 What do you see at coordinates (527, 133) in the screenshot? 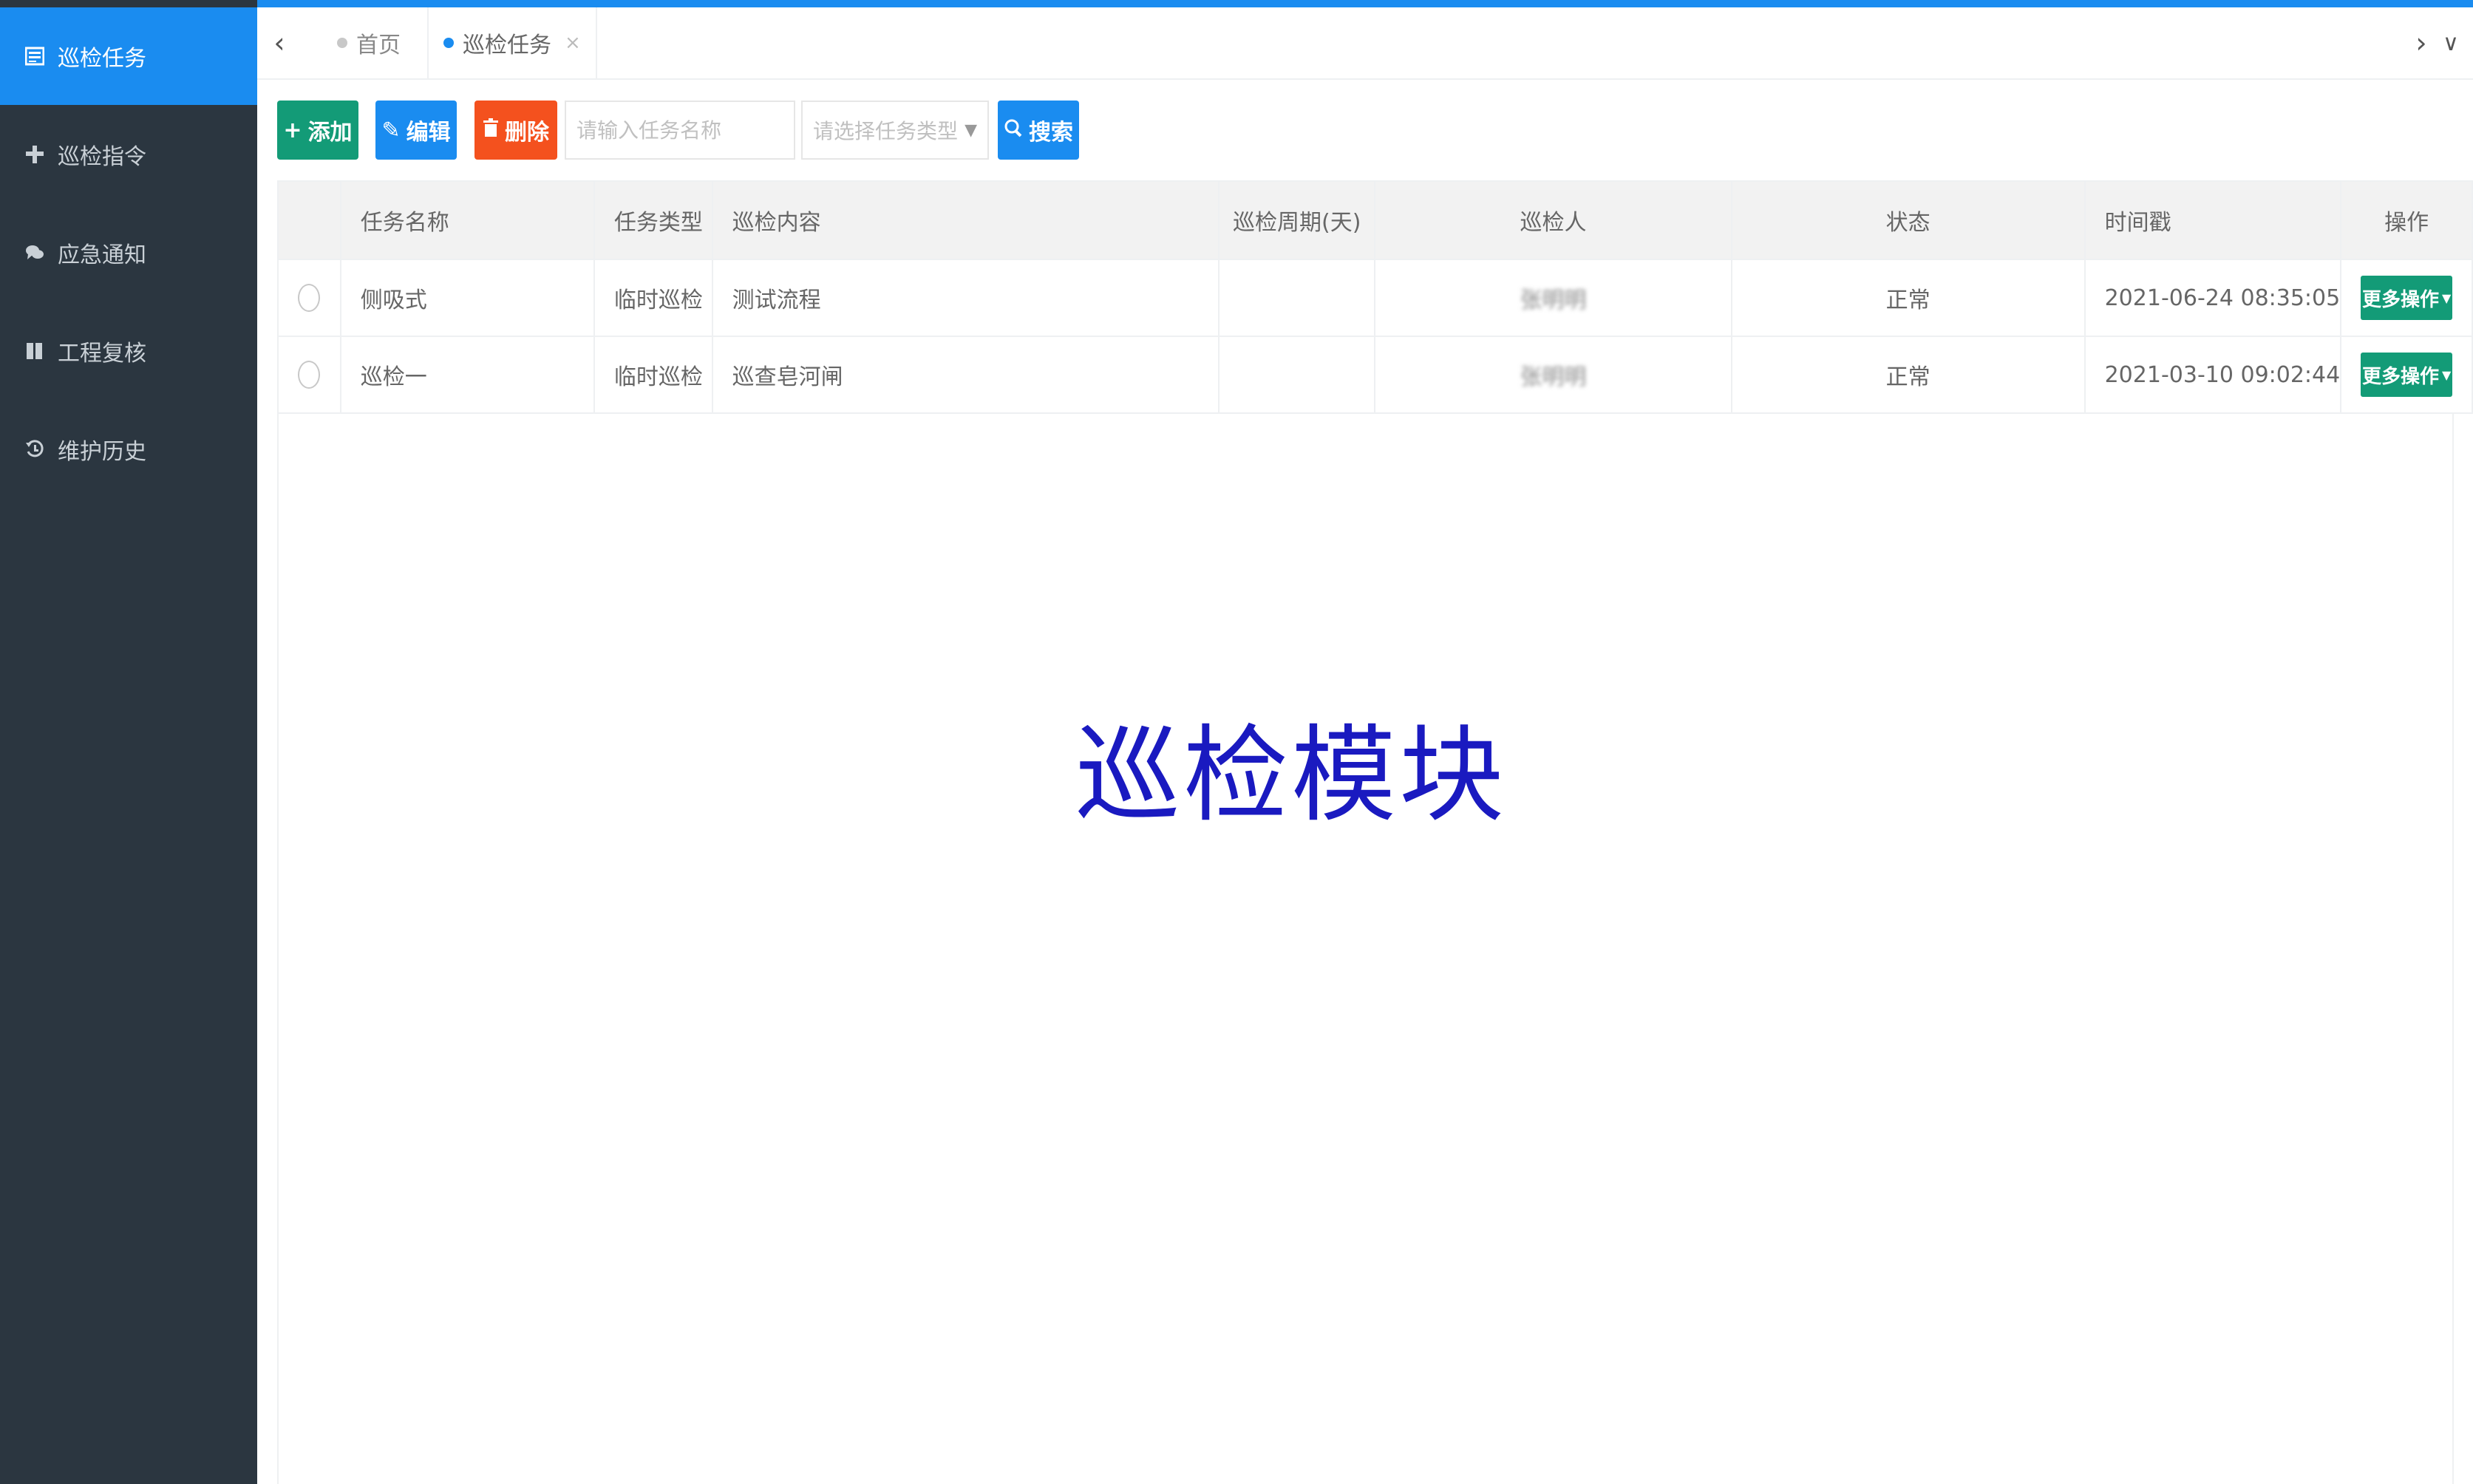
I see `delete-button-label: 删除` at bounding box center [527, 133].